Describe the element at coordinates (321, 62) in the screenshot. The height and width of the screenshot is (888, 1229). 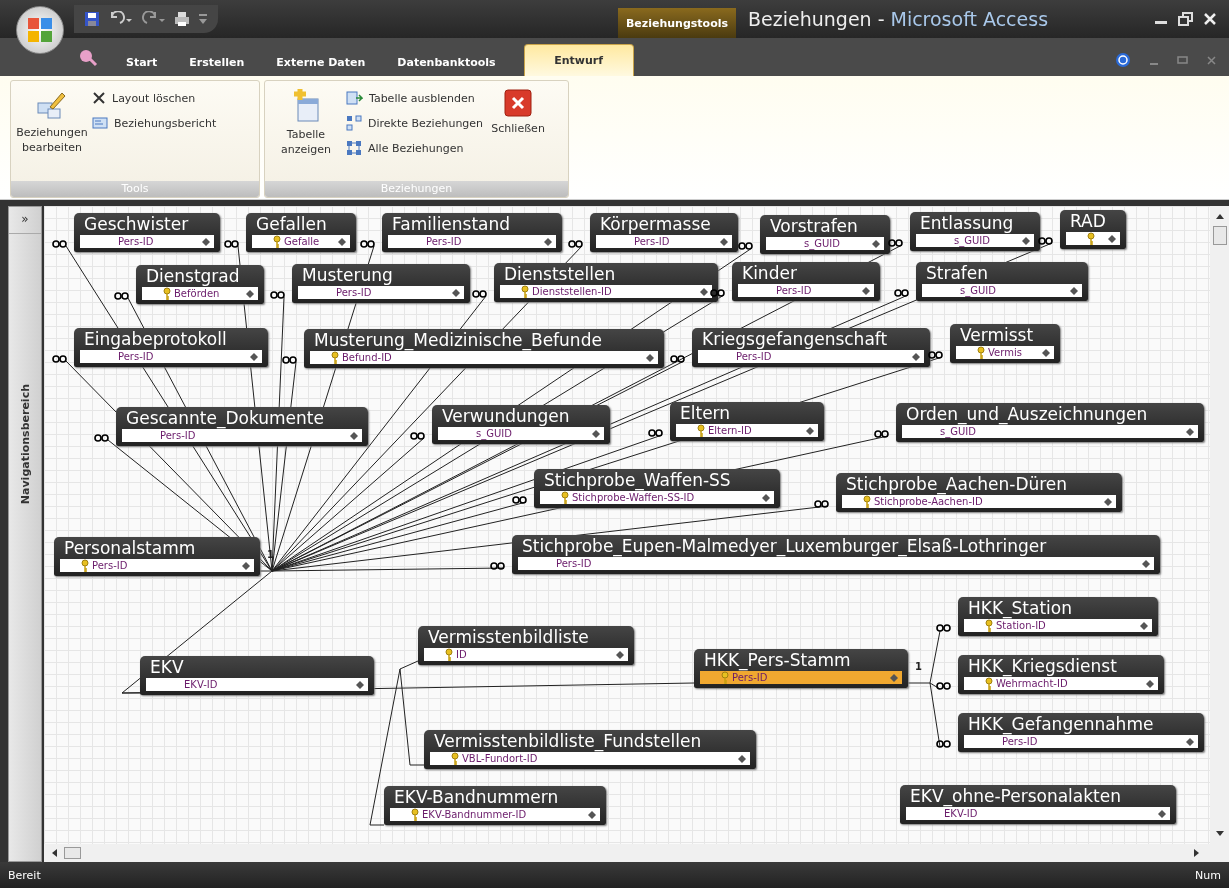
I see `ribbon-tab: Externe Daten` at that location.